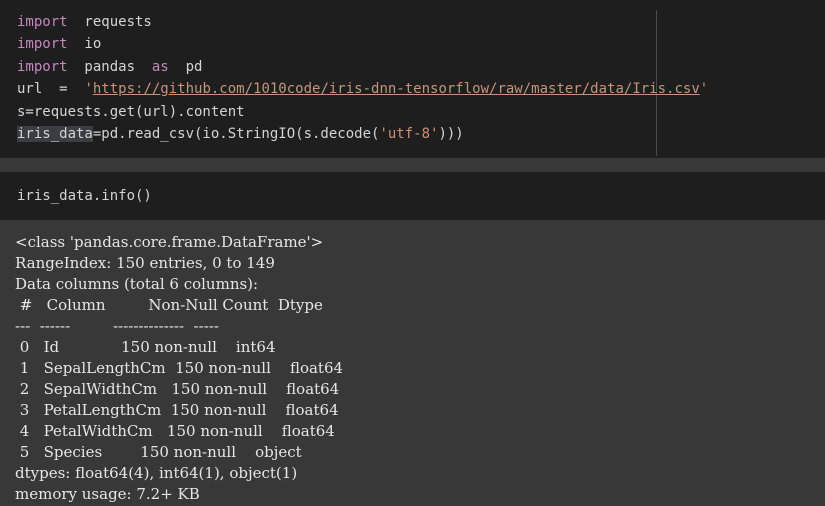 The height and width of the screenshot is (506, 825). What do you see at coordinates (160, 67) in the screenshot?
I see `keyword-as: as` at bounding box center [160, 67].